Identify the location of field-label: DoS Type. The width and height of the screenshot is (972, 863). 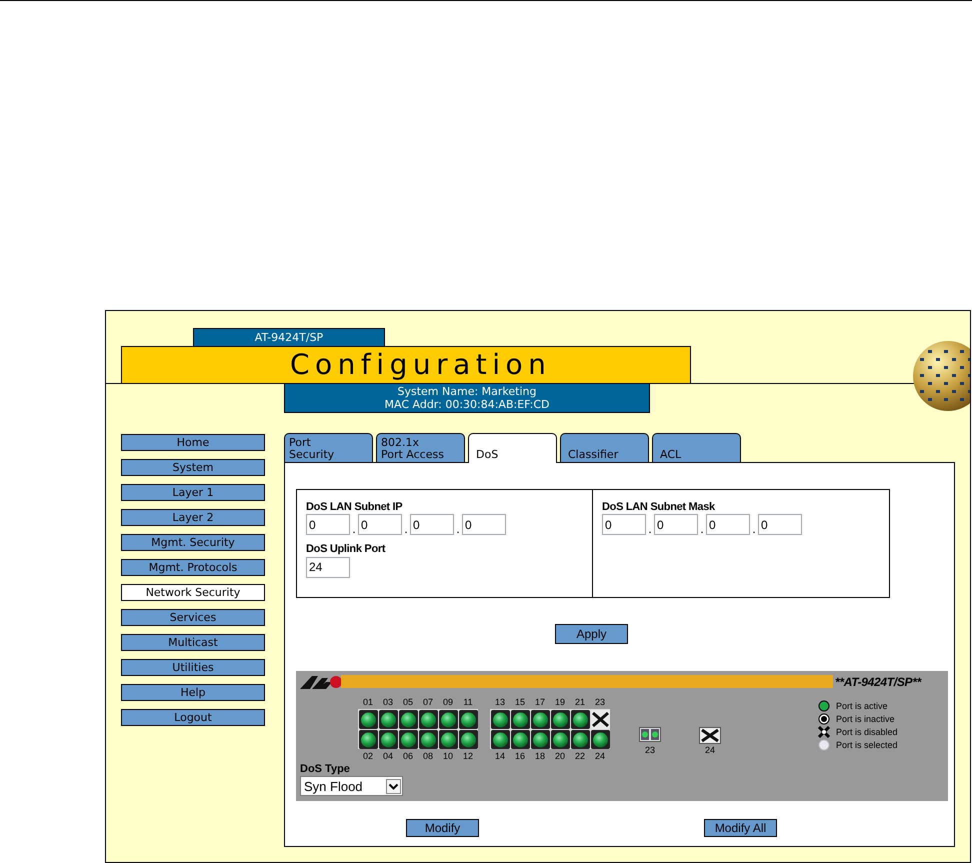
(325, 769).